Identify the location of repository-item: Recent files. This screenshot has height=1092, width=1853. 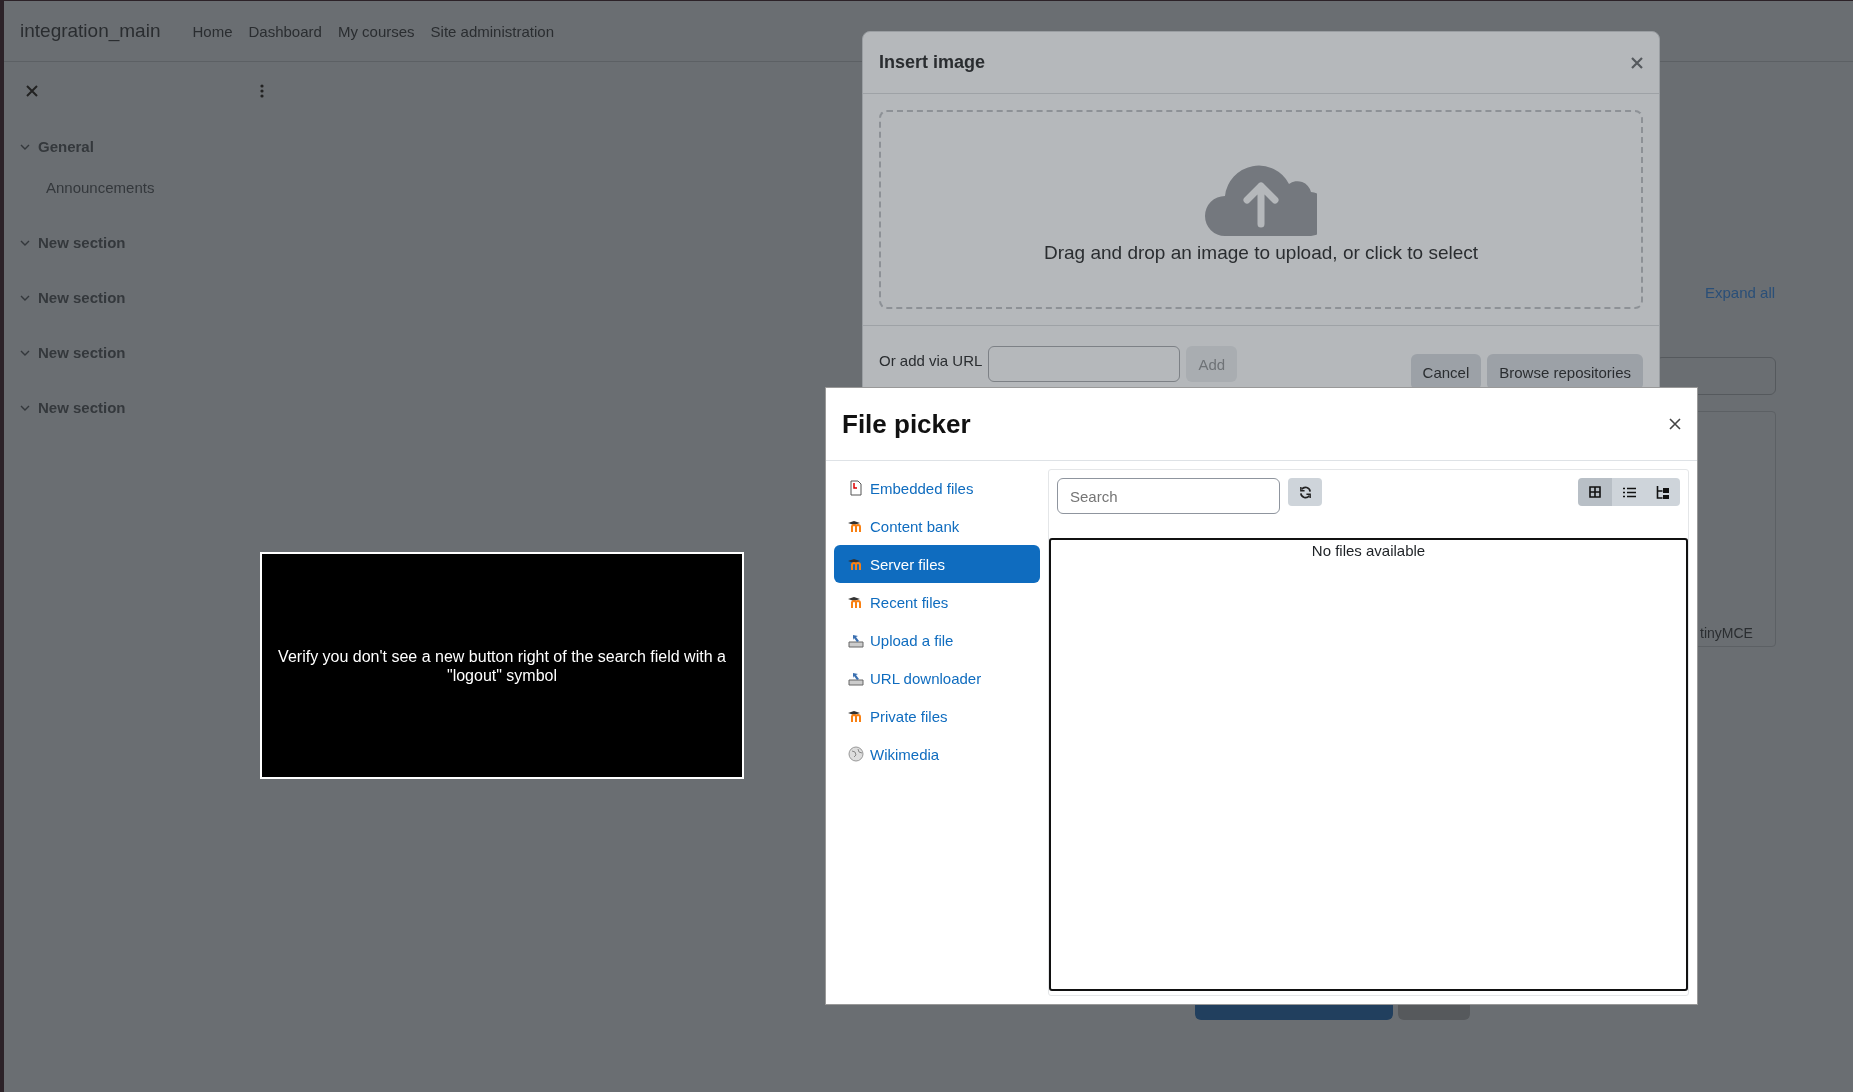
(937, 602).